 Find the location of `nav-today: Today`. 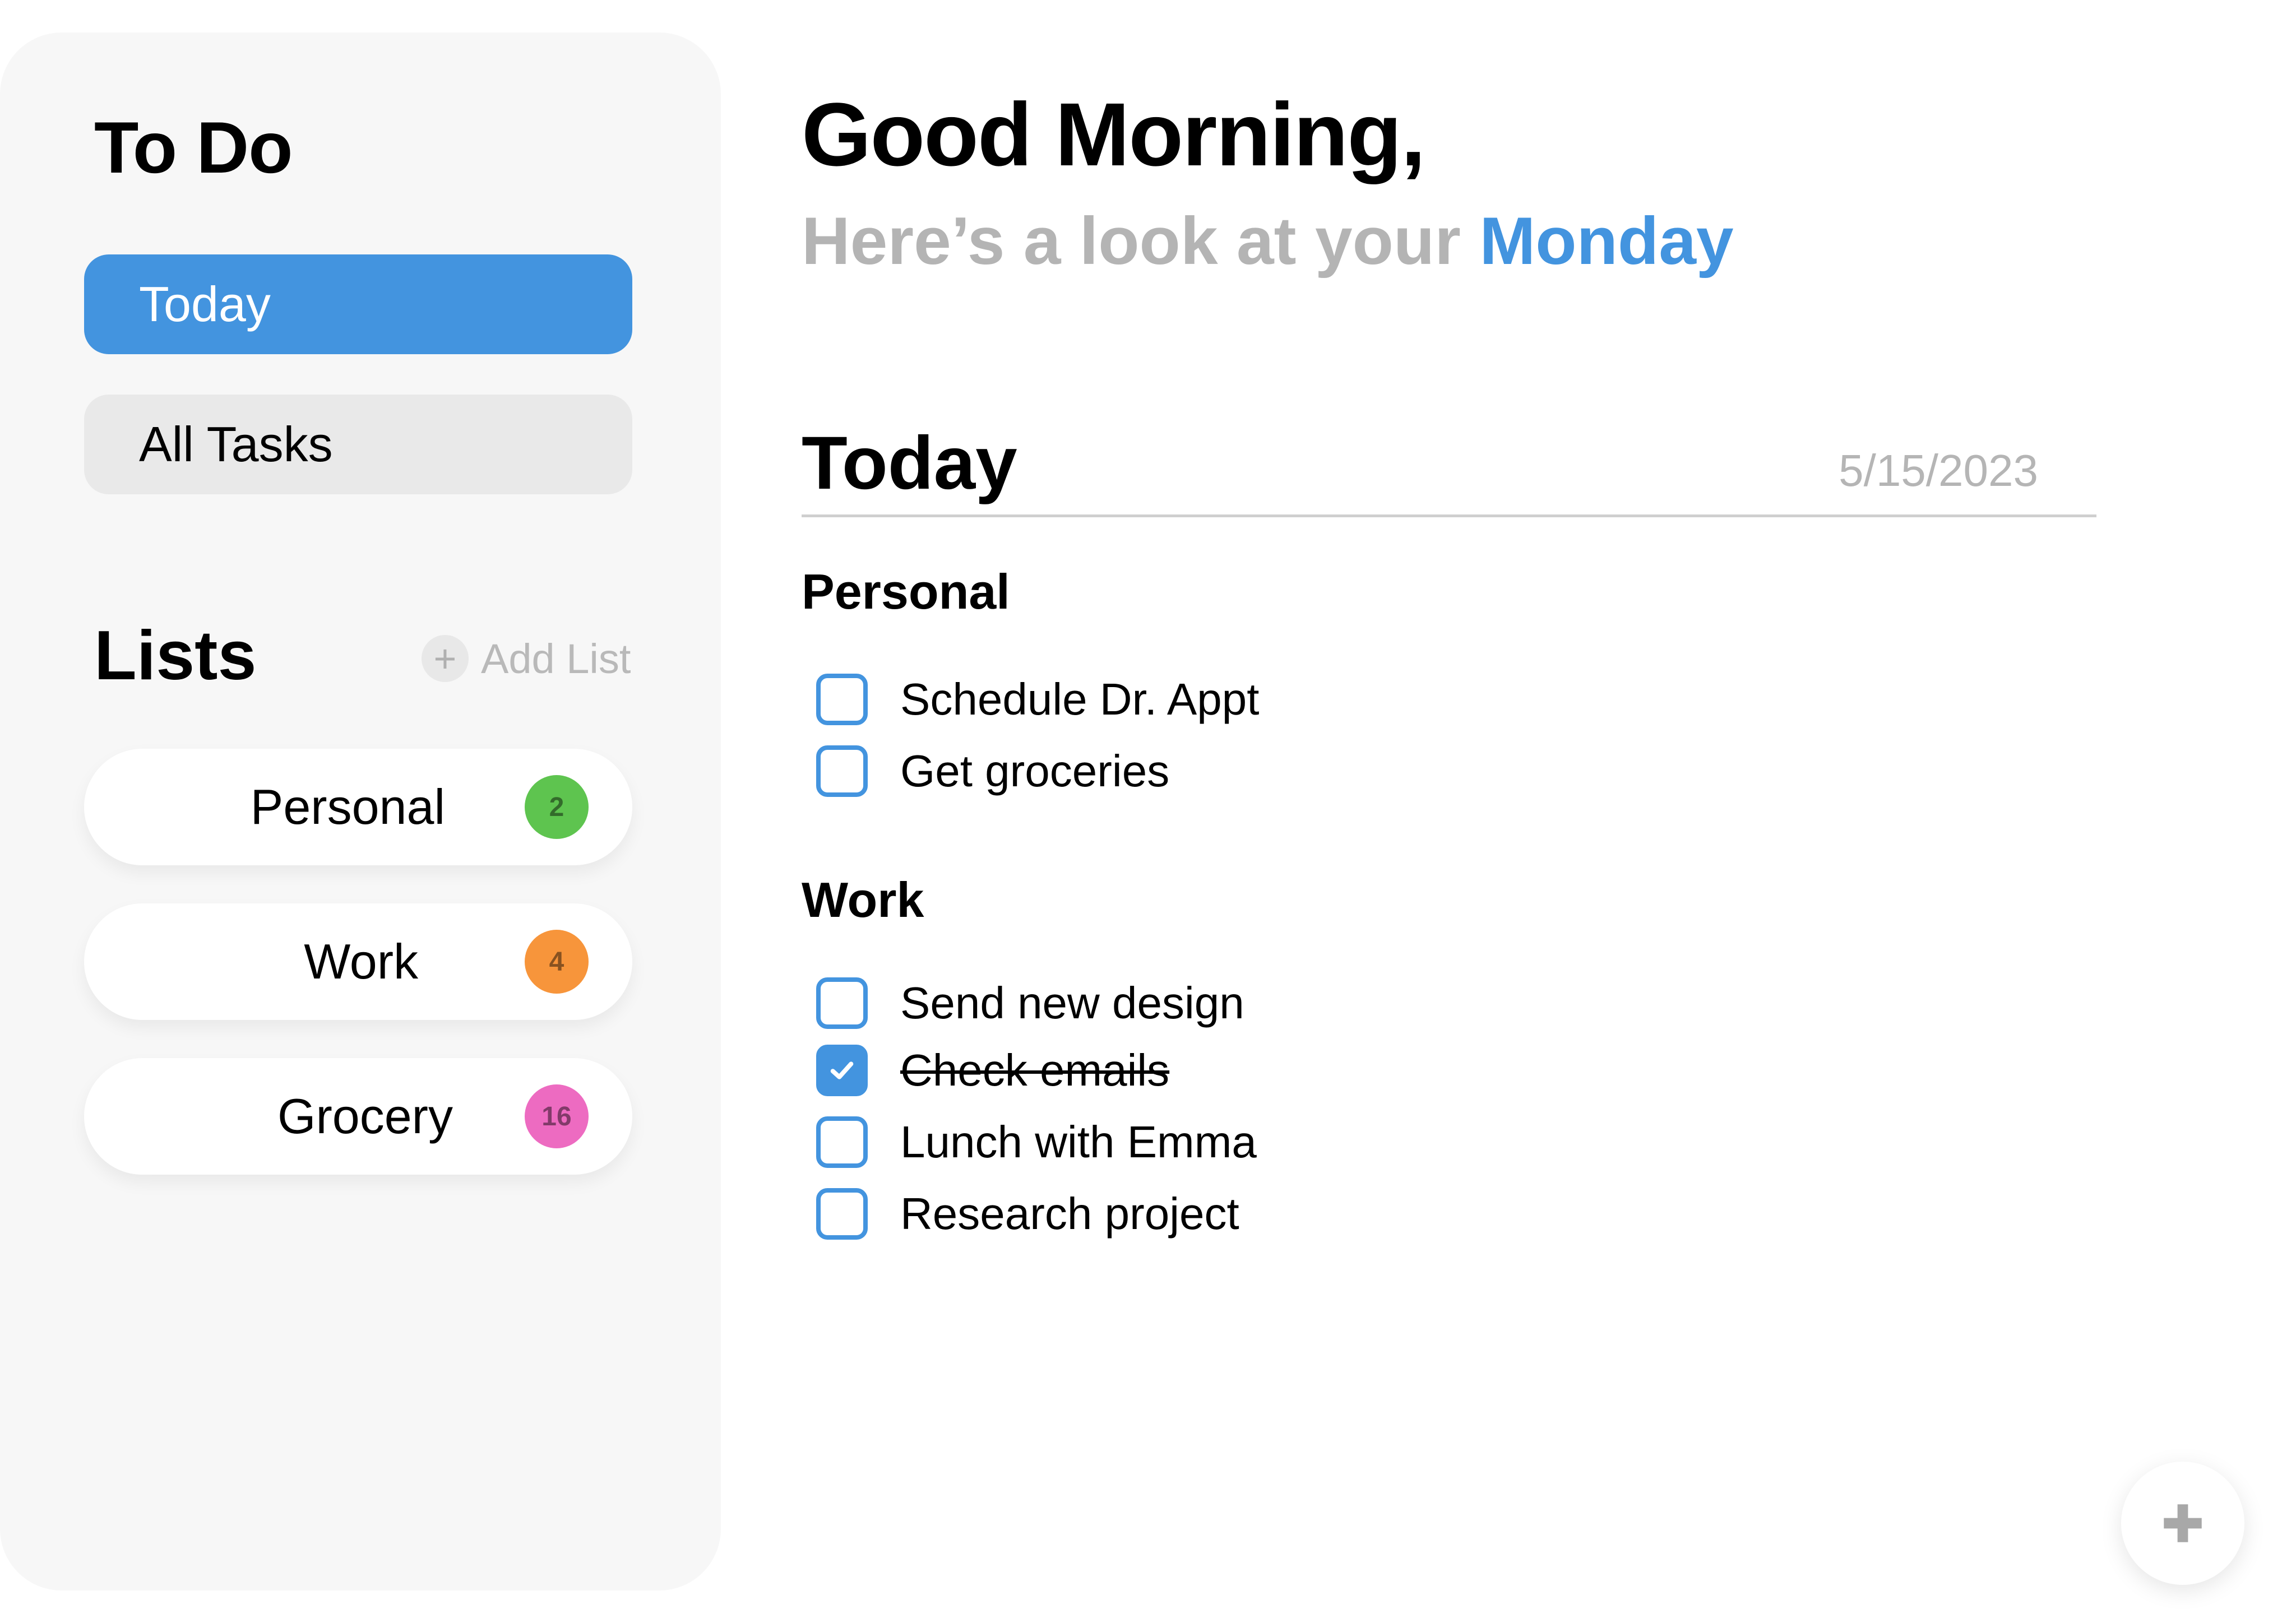

nav-today: Today is located at coordinates (358, 304).